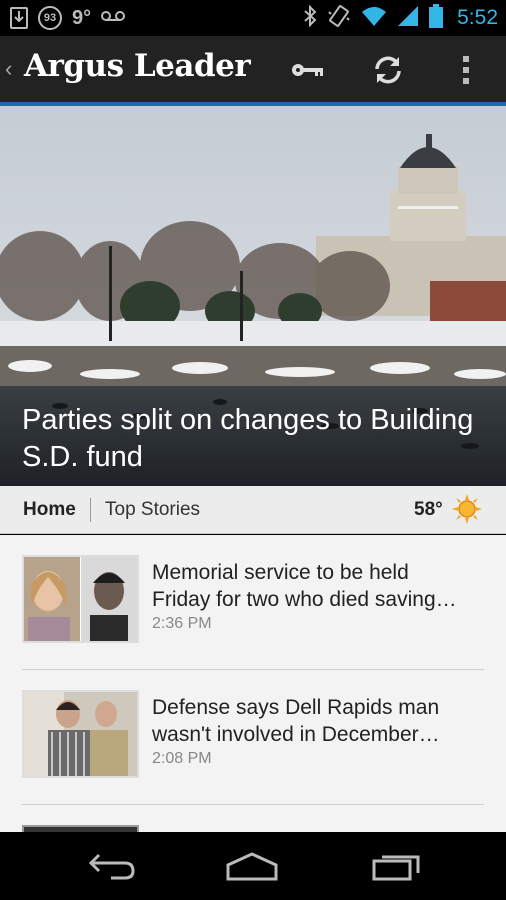 The width and height of the screenshot is (506, 900). I want to click on list-item, so click(253, 818).